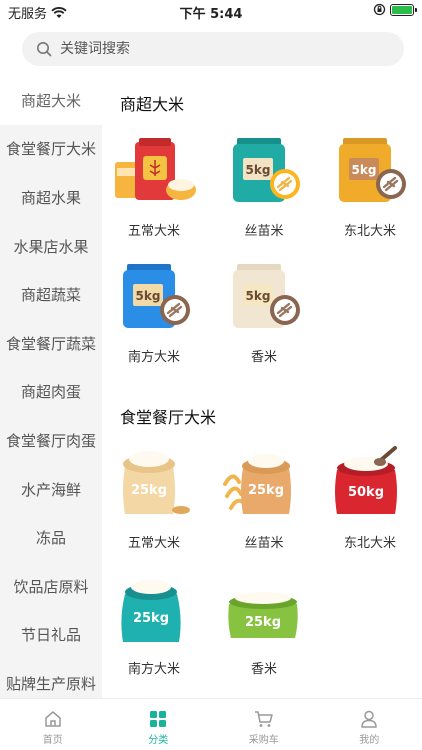  I want to click on bottom-tab-bar: 首页 分类 采购车 我的, so click(211, 724).